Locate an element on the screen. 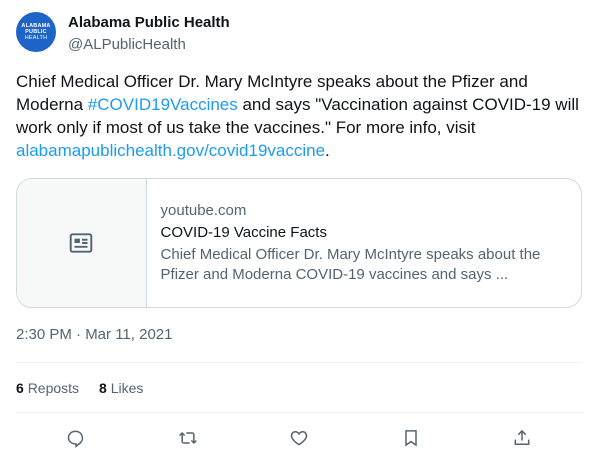  url-link: alabamapublichealth.gov/covid19vaccine is located at coordinates (170, 150).